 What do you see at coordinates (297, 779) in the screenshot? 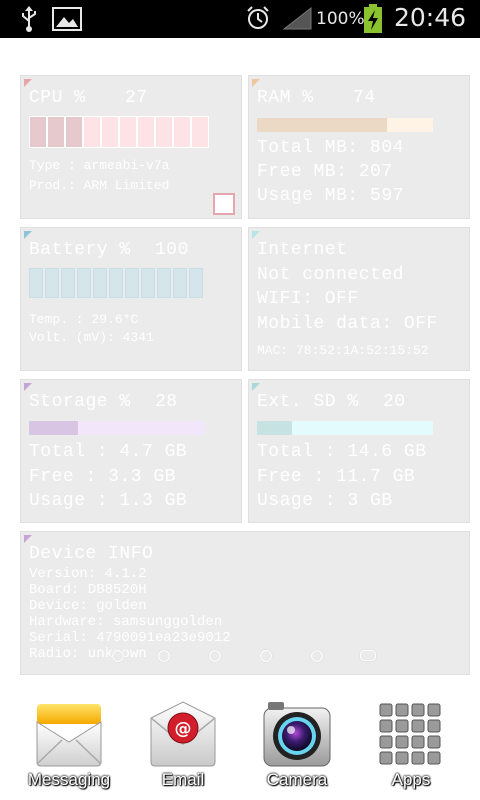
I see `camera-label: Camera` at bounding box center [297, 779].